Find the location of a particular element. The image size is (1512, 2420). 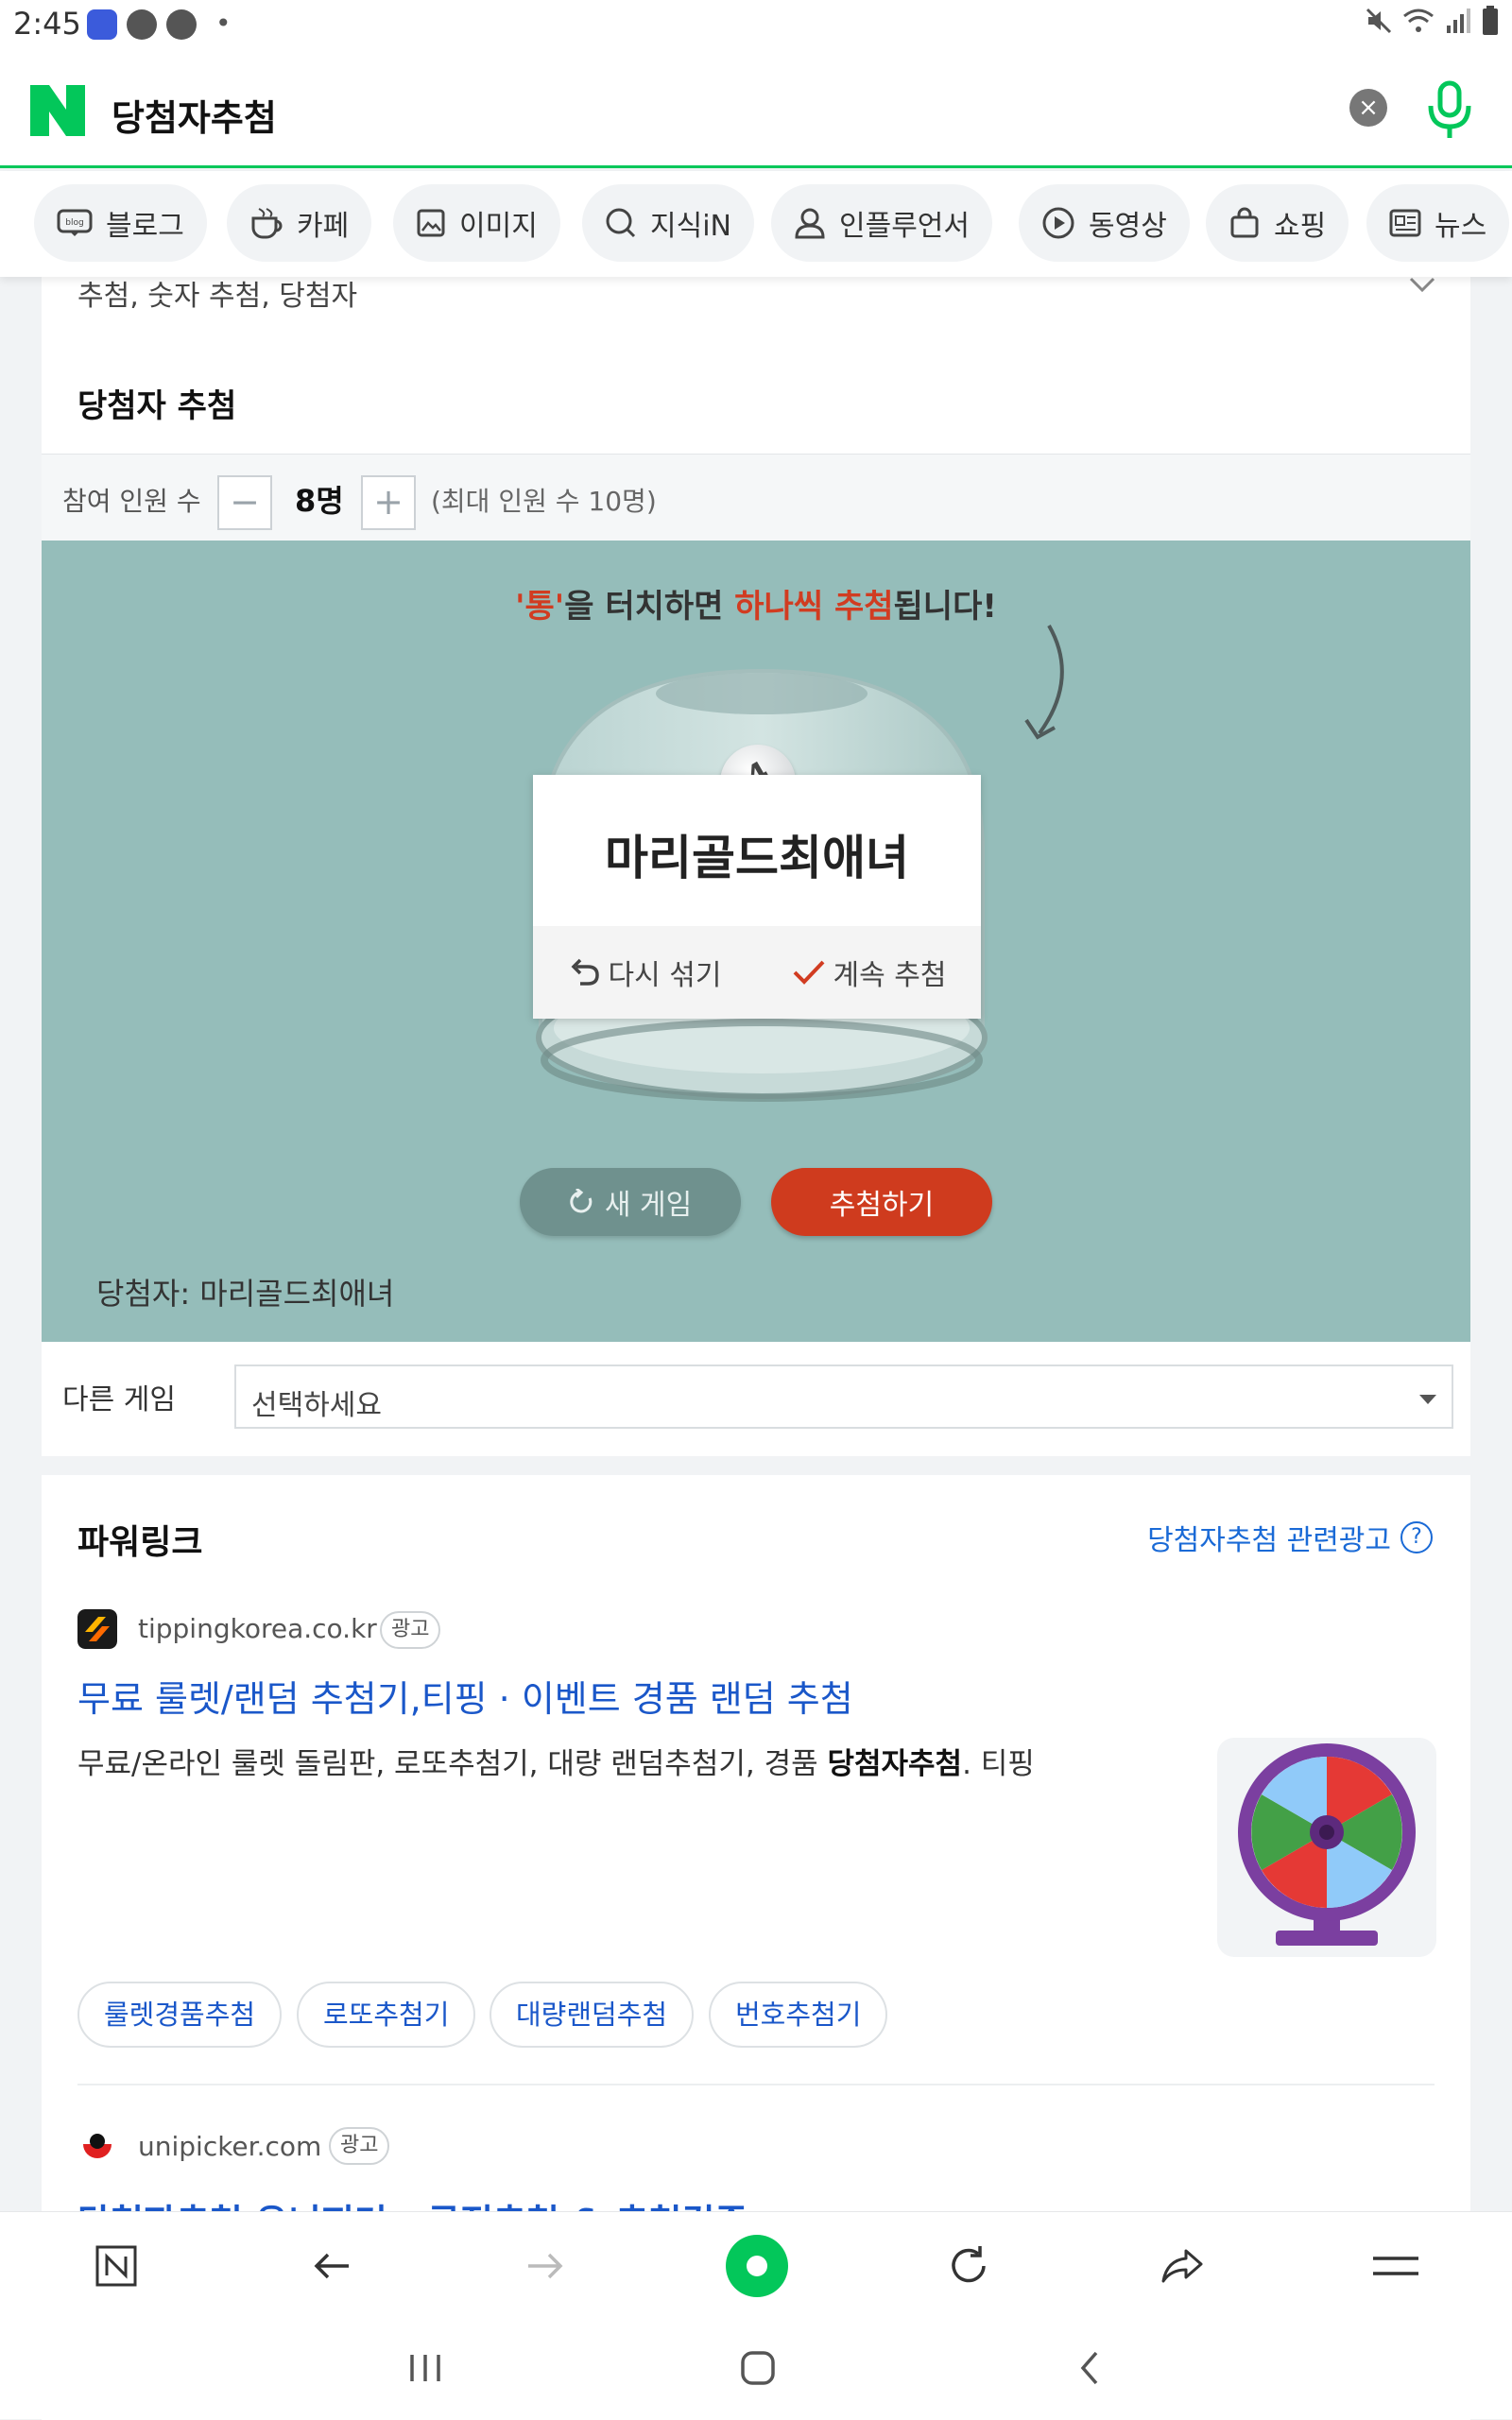

powerlink-title: 파워링크 is located at coordinates (140, 1542).